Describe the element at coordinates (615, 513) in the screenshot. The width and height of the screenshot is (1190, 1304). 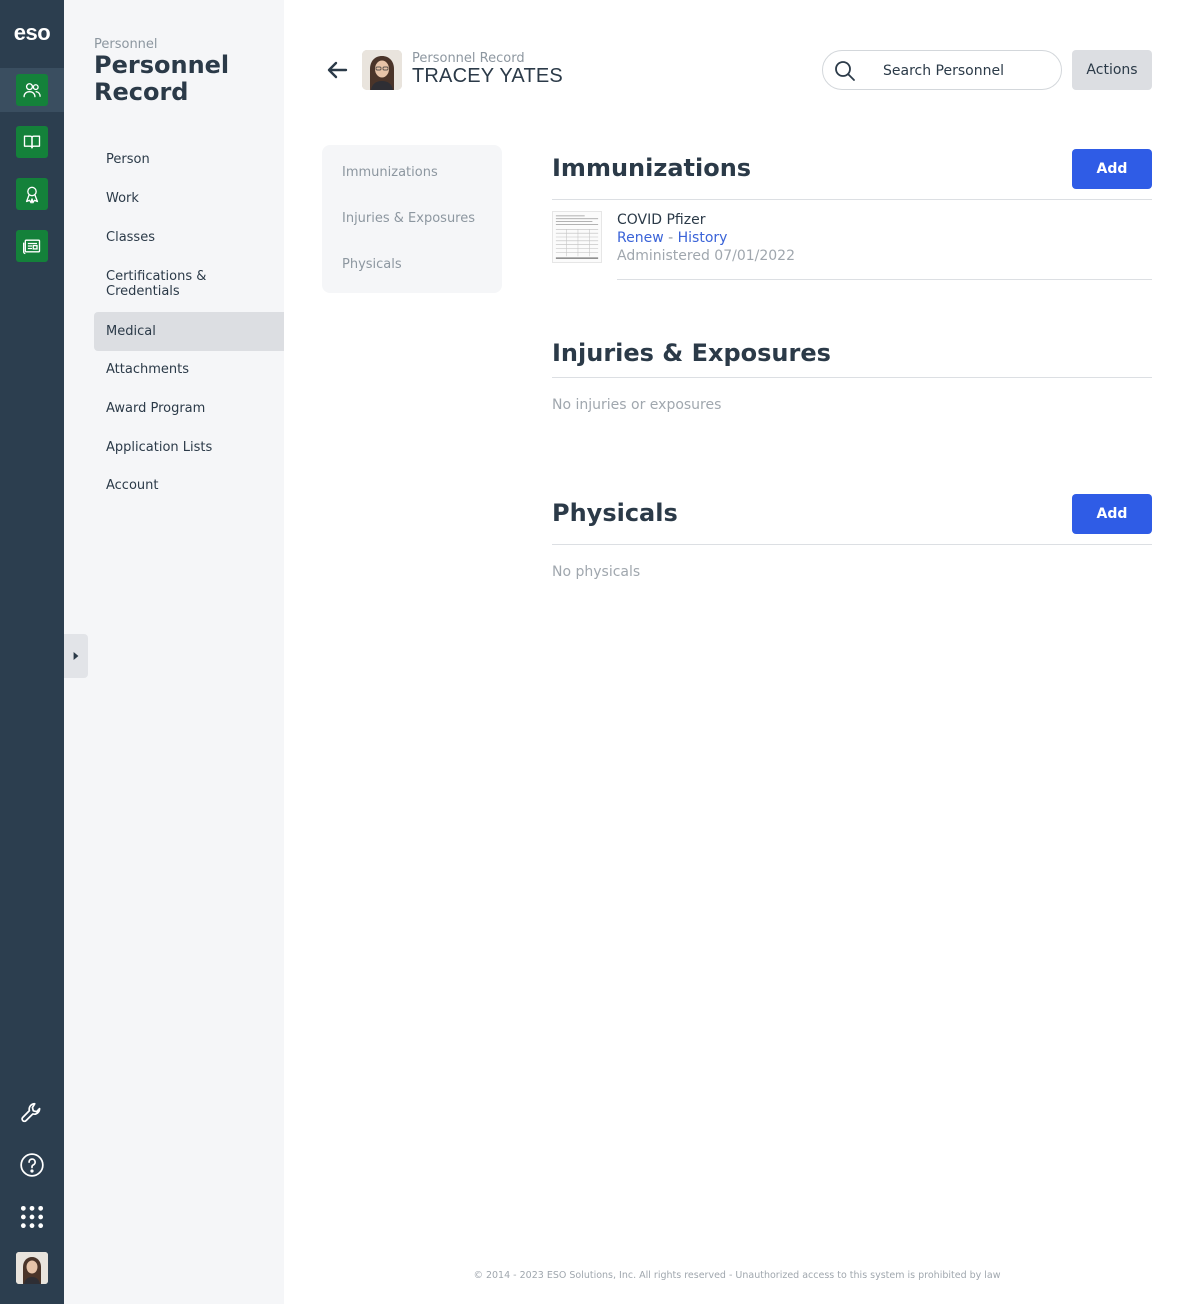
I see `physicals-heading: Physicals` at that location.